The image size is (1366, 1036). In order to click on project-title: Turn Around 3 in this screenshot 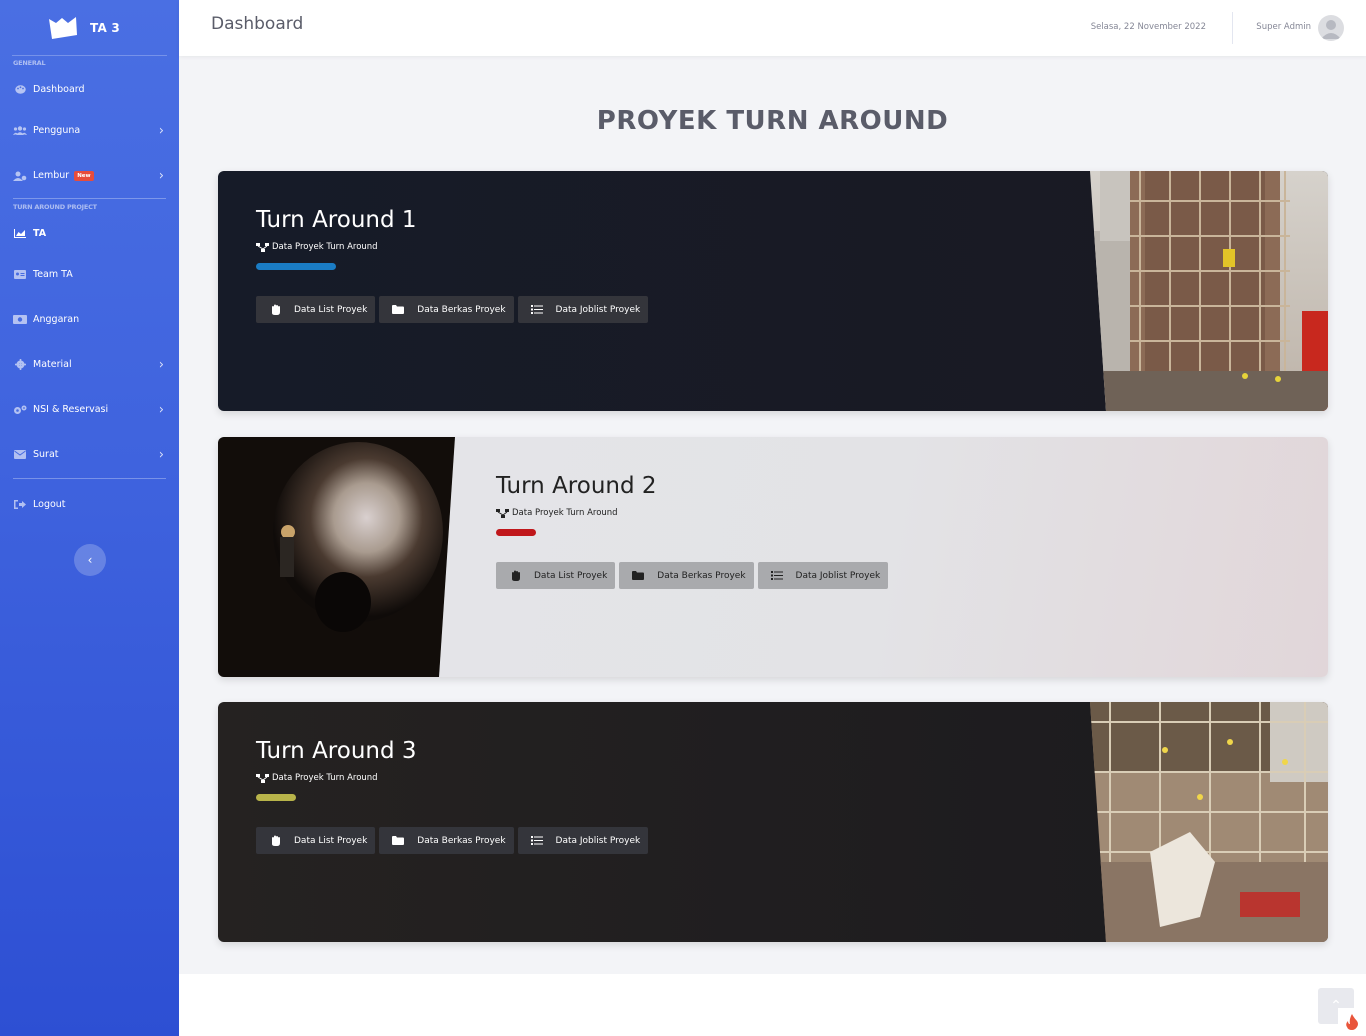, I will do `click(336, 751)`.